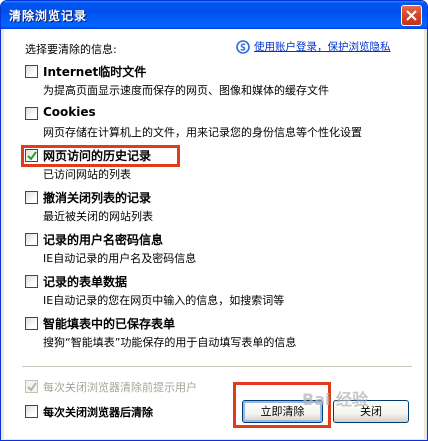 This screenshot has height=441, width=428. What do you see at coordinates (186, 90) in the screenshot?
I see `option-description: 为提高页面显示速度而保存的网页、图像和媒体的缓存文件` at bounding box center [186, 90].